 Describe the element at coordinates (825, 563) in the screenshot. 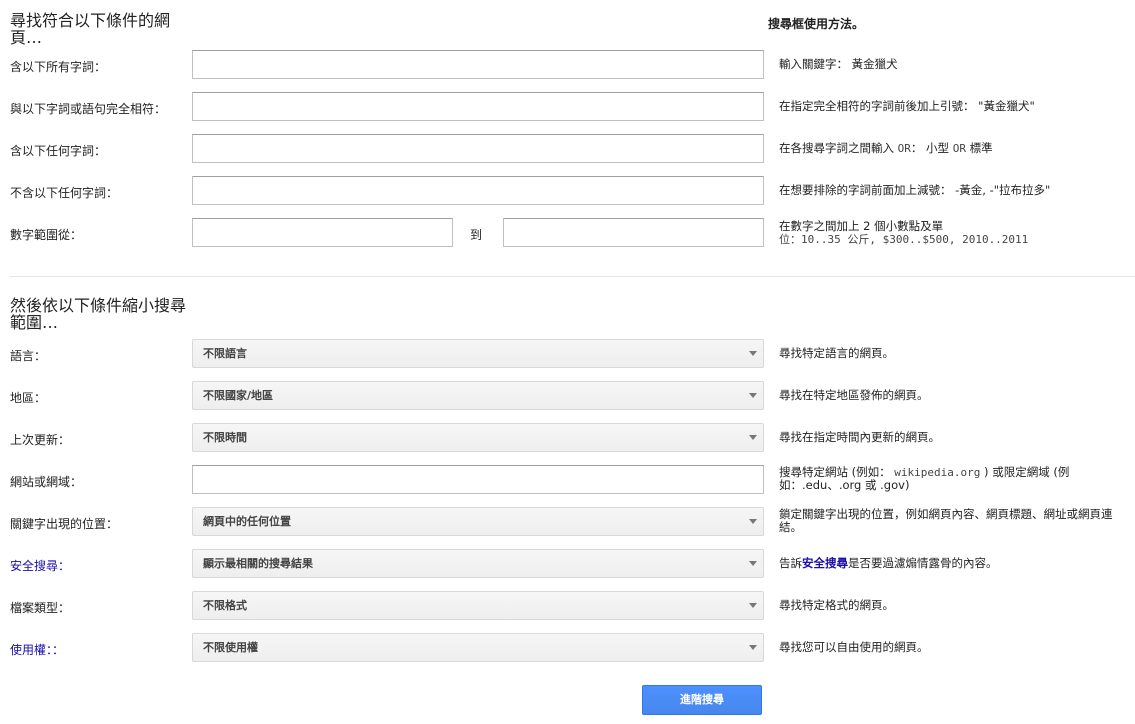

I see `safesearch-link: 安全搜尋` at that location.